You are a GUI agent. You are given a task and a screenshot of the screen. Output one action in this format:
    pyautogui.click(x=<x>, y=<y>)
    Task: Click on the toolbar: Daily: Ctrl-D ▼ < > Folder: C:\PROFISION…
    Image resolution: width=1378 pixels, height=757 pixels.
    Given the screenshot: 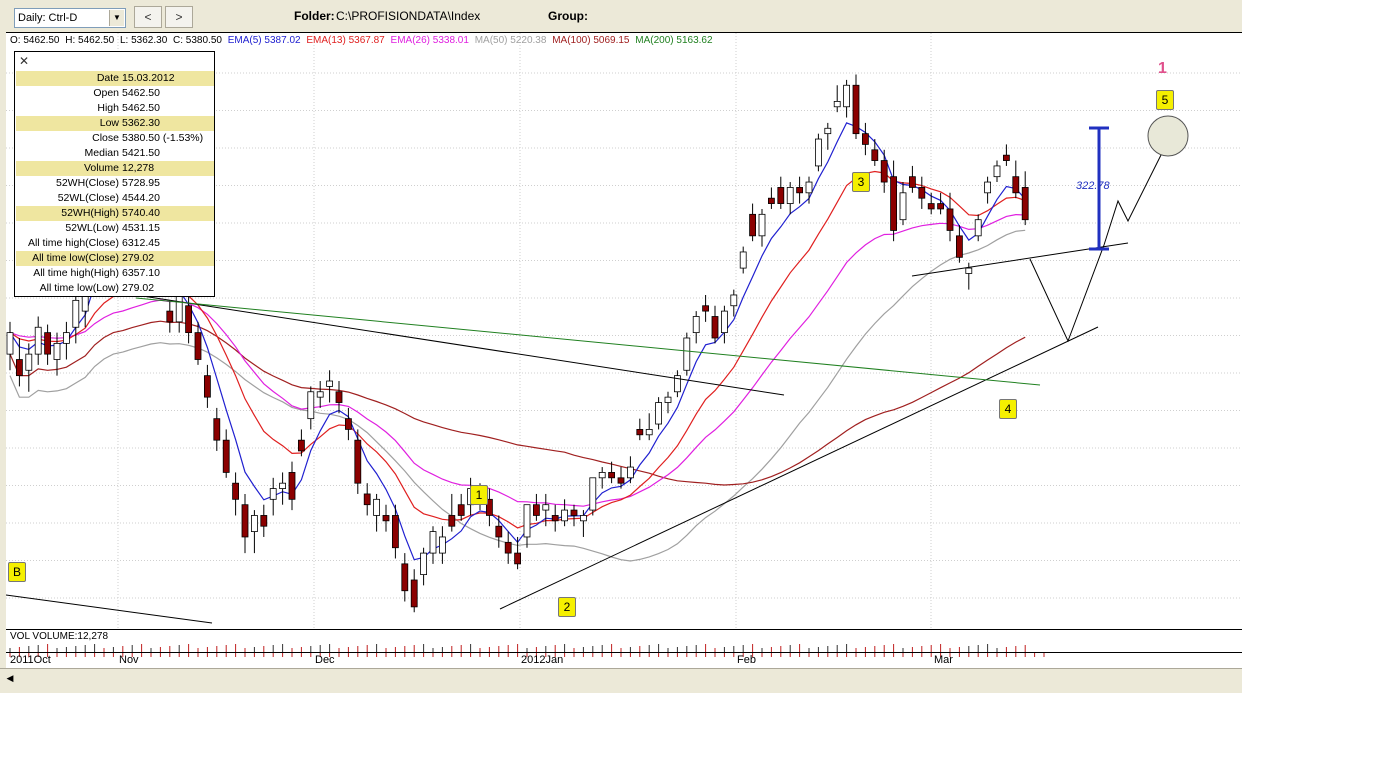 What is the action you would take?
    pyautogui.click(x=621, y=16)
    